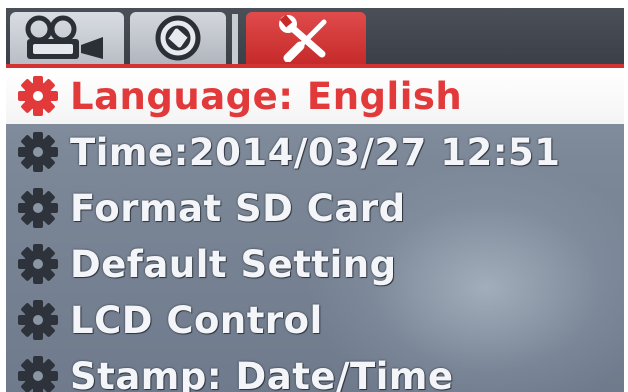 The image size is (628, 392). I want to click on menu-item-label: Format SD Card, so click(238, 208).